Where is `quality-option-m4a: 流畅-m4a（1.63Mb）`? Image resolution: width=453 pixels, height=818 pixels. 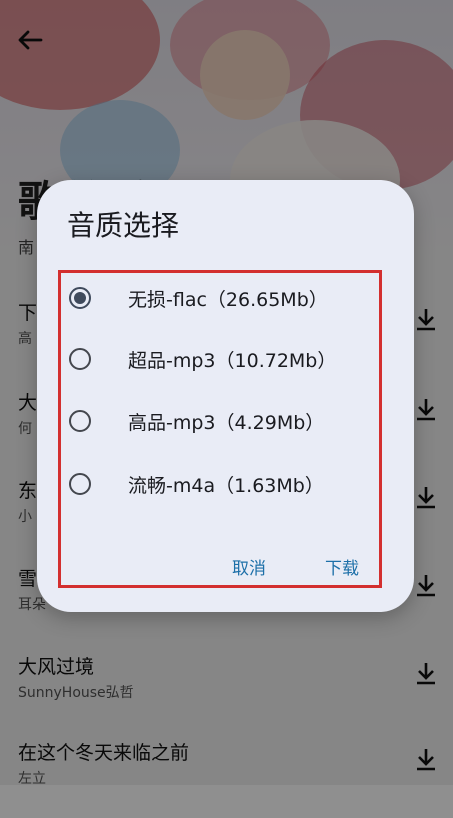
quality-option-m4a: 流畅-m4a（1.63Mb） is located at coordinates (225, 484).